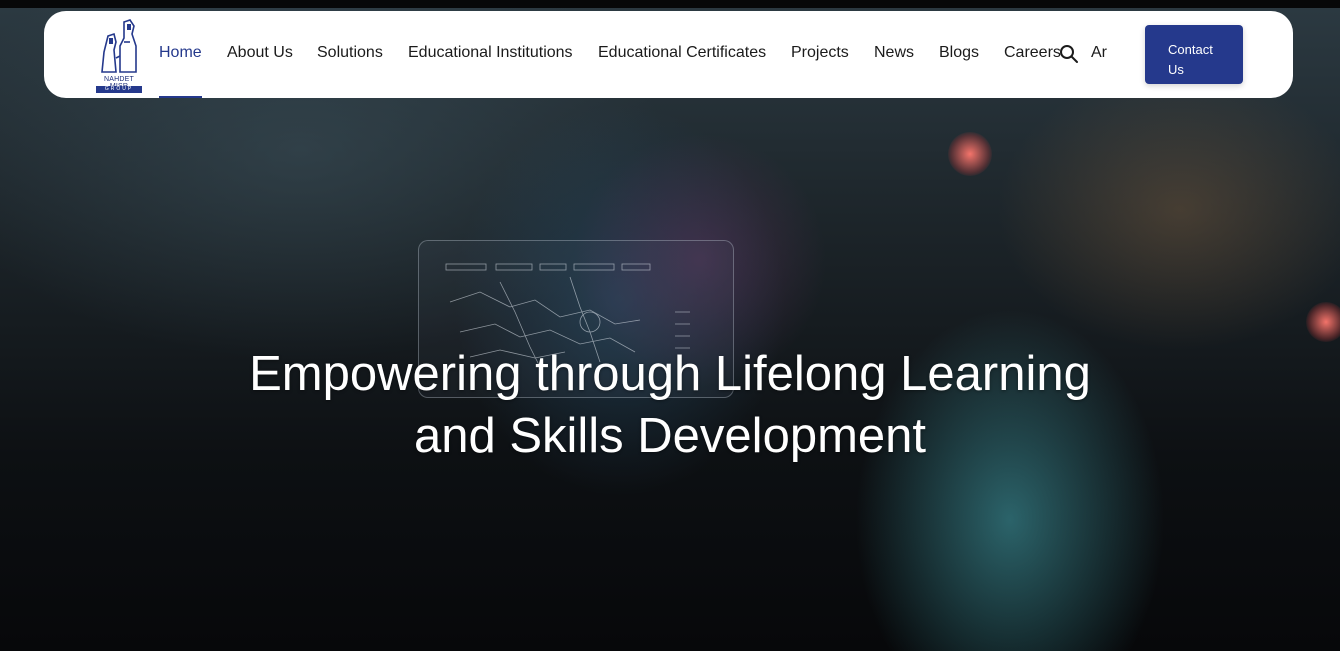 The image size is (1340, 651). I want to click on contact-us-label: Contact Us, so click(1190, 59).